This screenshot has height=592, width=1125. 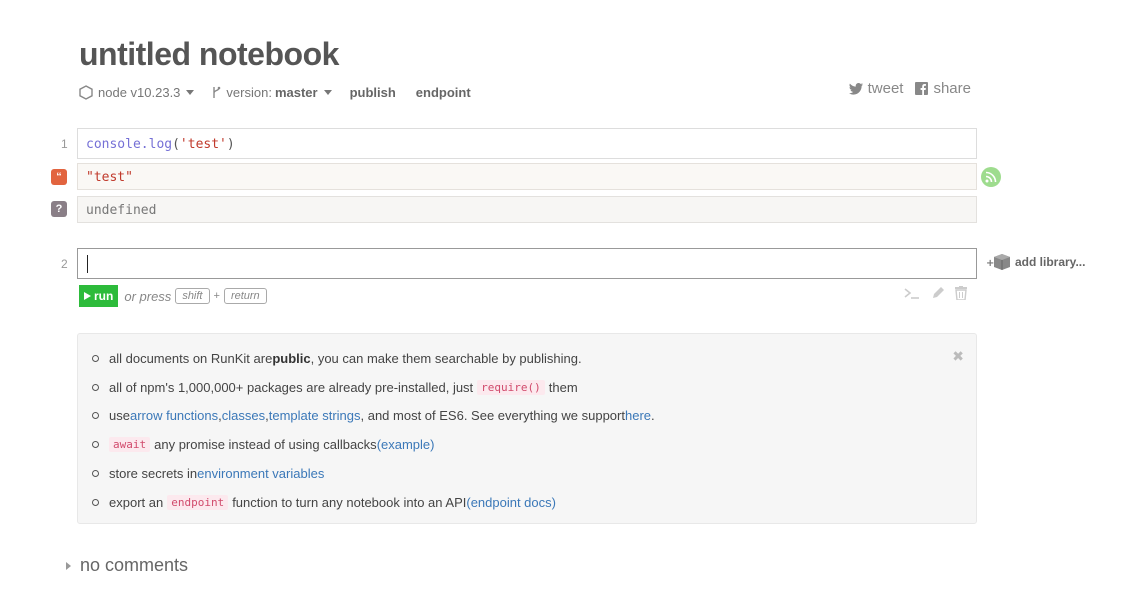 What do you see at coordinates (534, 473) in the screenshot?
I see `tip-item: store secrets in environment variables` at bounding box center [534, 473].